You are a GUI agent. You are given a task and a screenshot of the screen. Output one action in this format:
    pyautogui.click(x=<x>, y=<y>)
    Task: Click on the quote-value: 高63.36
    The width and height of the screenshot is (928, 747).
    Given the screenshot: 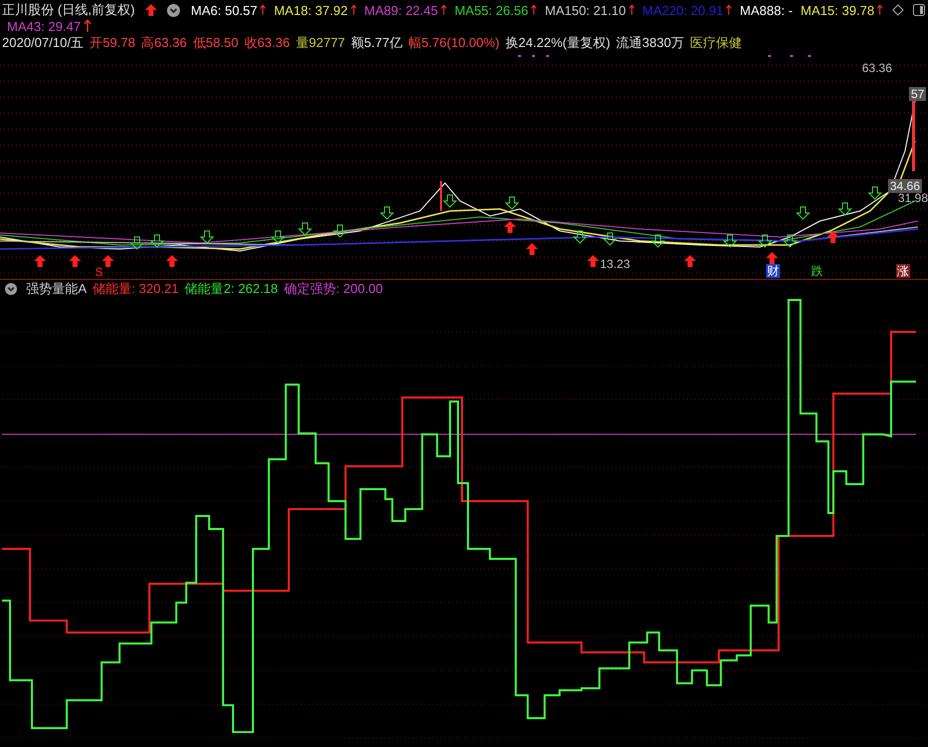 What is the action you would take?
    pyautogui.click(x=164, y=43)
    